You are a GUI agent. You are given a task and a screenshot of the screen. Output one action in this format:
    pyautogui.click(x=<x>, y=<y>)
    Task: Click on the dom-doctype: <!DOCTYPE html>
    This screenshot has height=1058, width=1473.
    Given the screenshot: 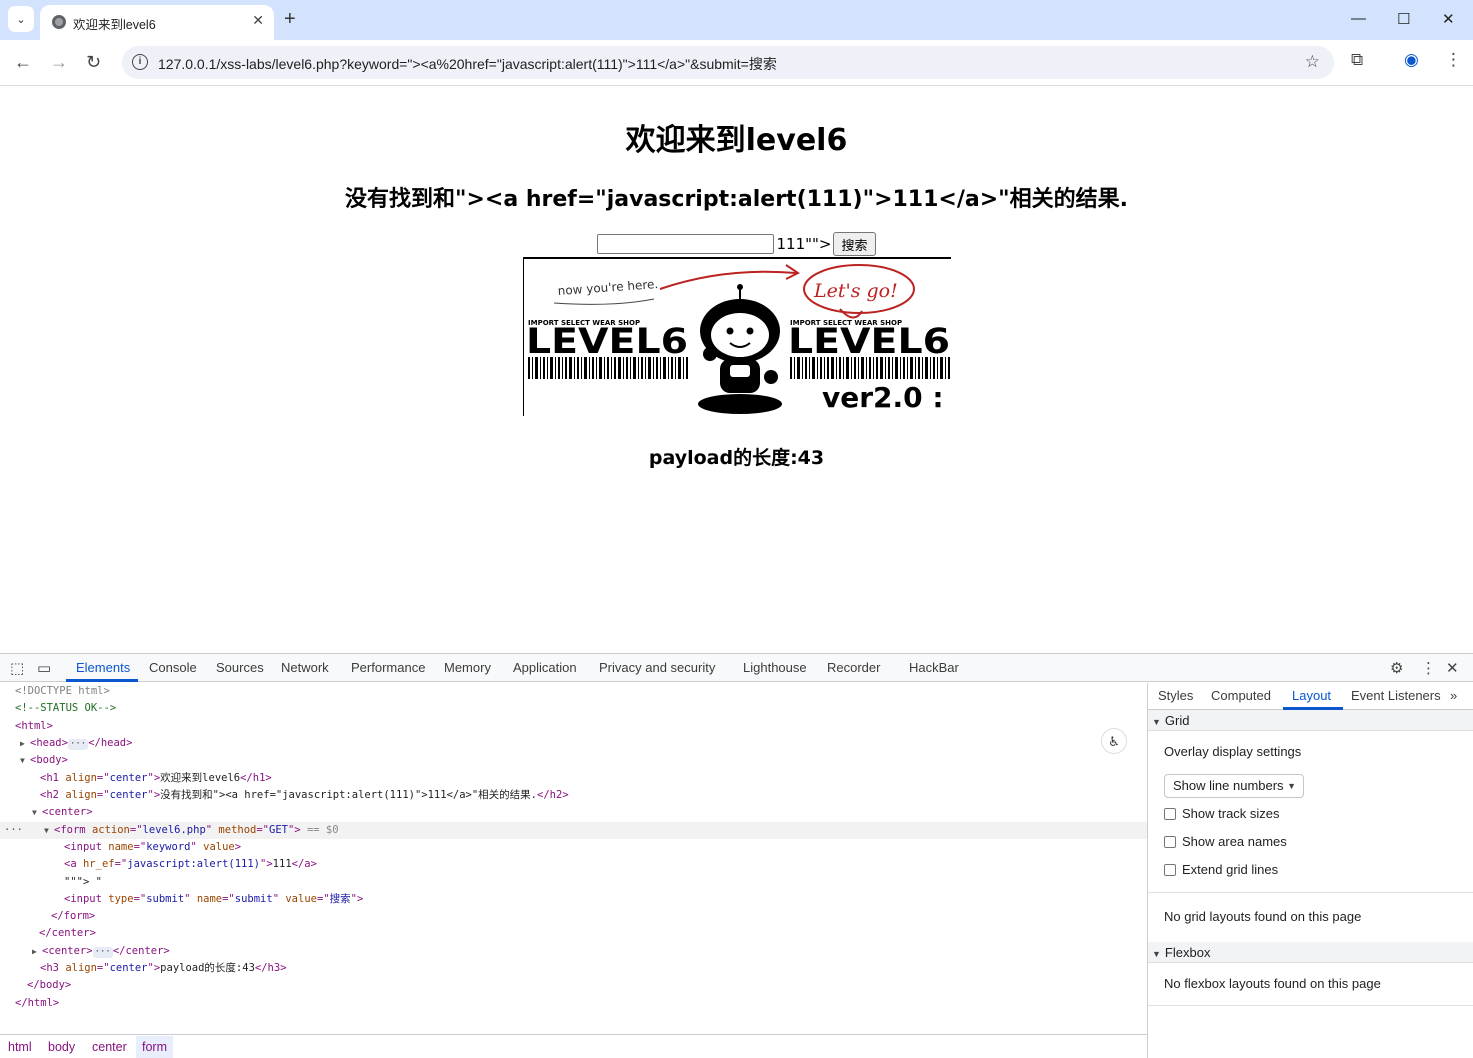 What is the action you would take?
    pyautogui.click(x=573, y=691)
    